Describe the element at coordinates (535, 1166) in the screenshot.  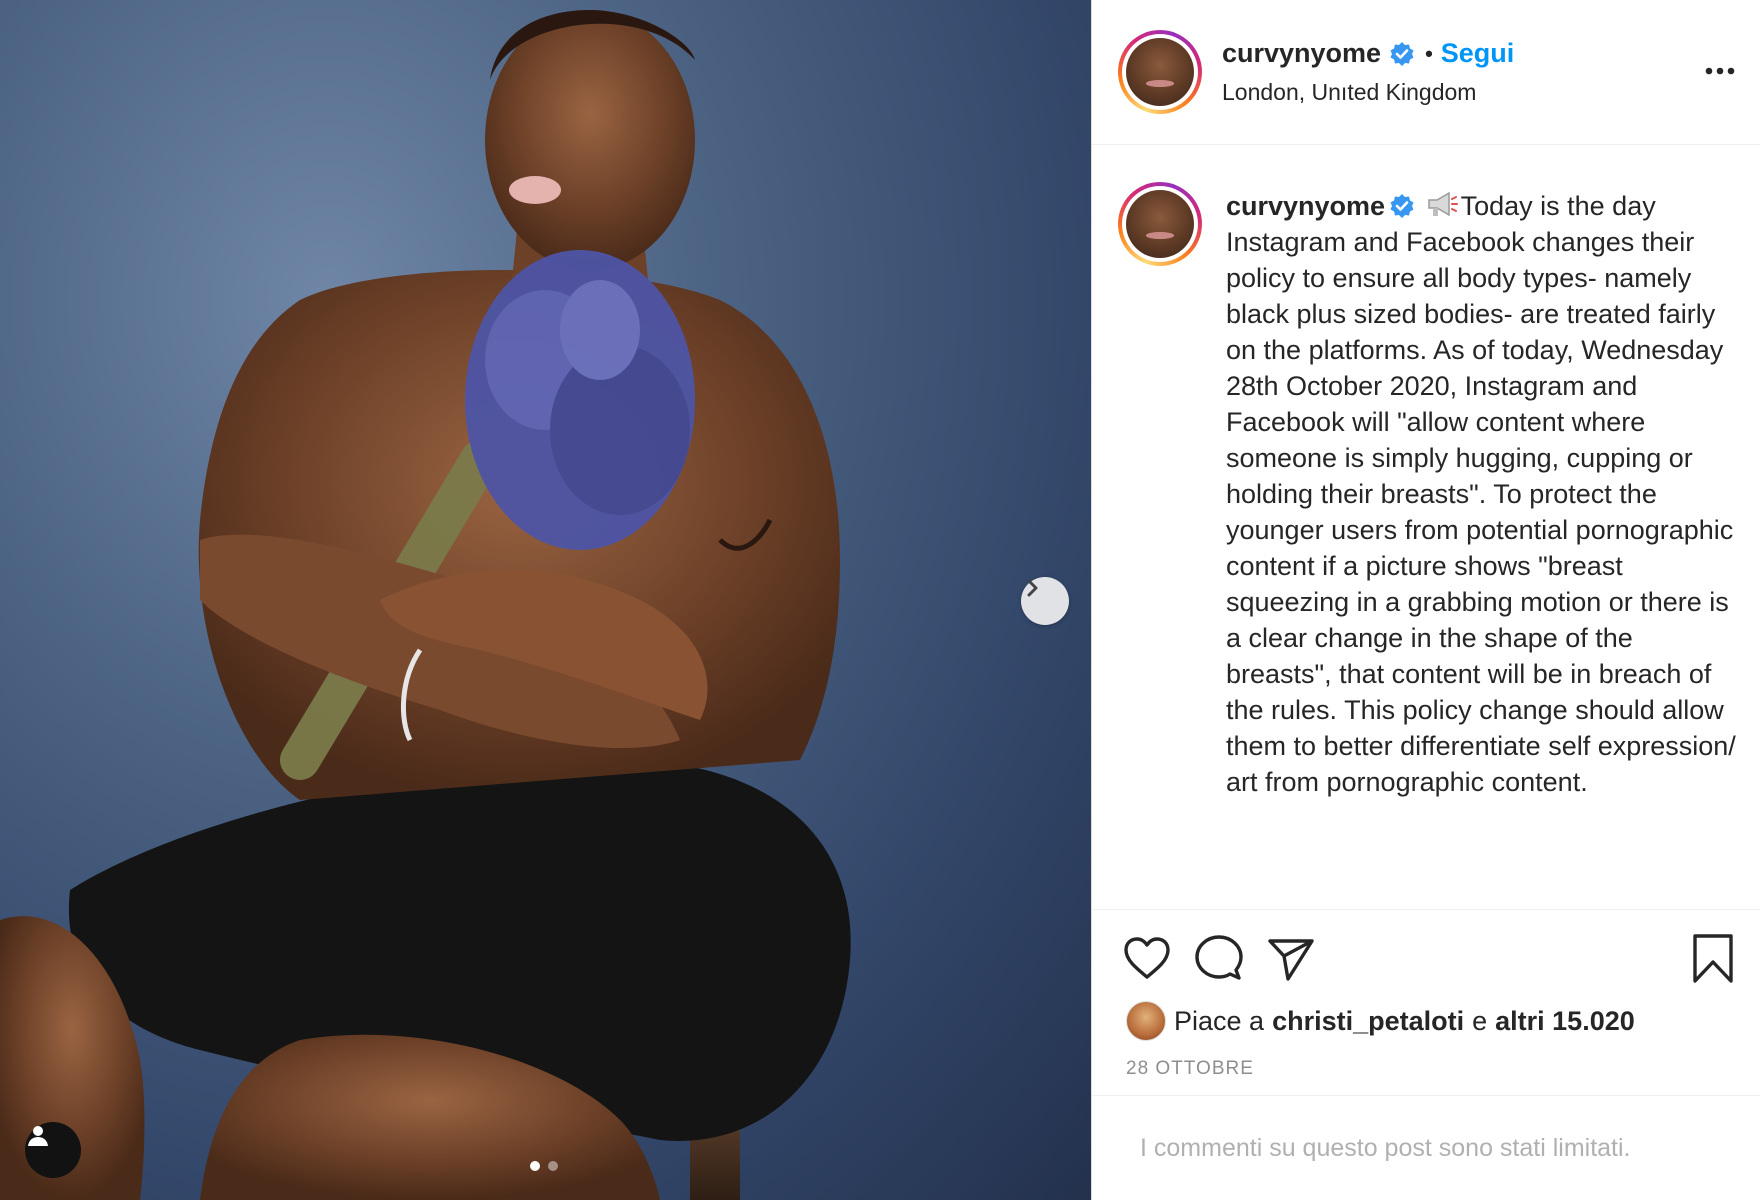
I see `carousel-dot-active` at that location.